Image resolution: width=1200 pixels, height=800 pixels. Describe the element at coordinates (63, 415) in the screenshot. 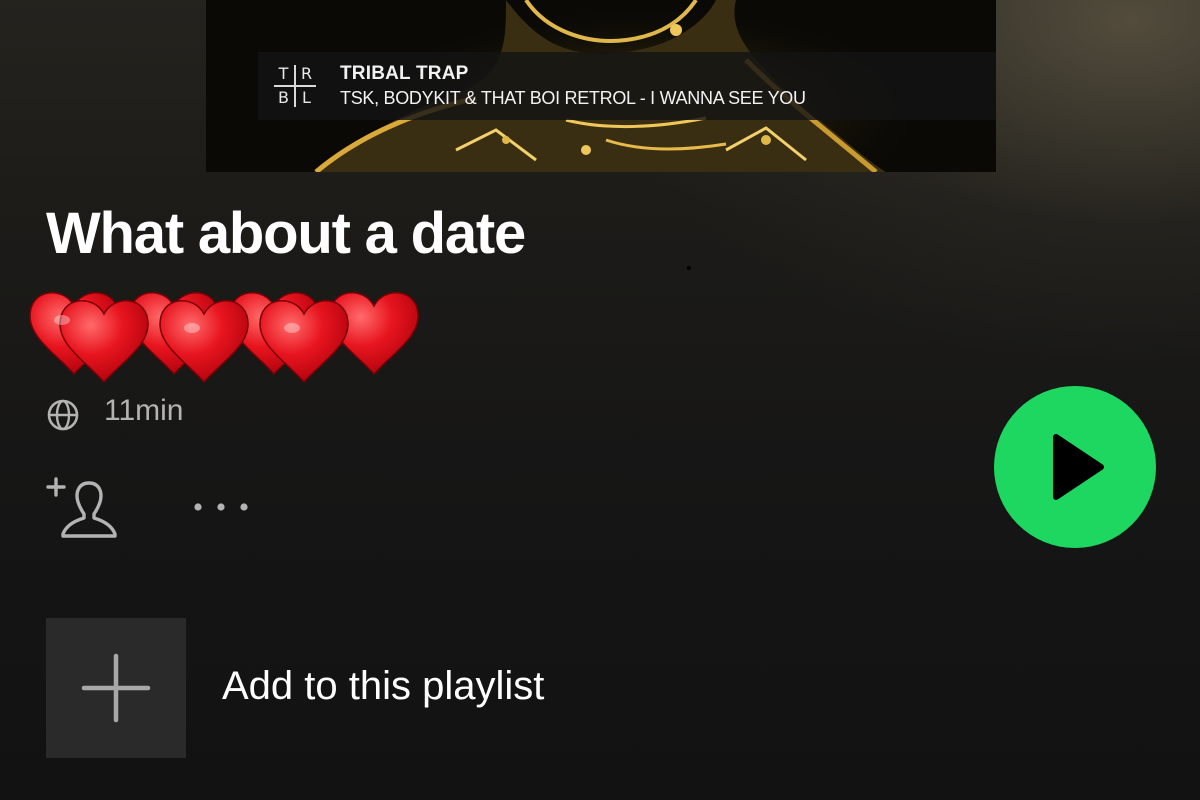

I see `globe-icon` at that location.